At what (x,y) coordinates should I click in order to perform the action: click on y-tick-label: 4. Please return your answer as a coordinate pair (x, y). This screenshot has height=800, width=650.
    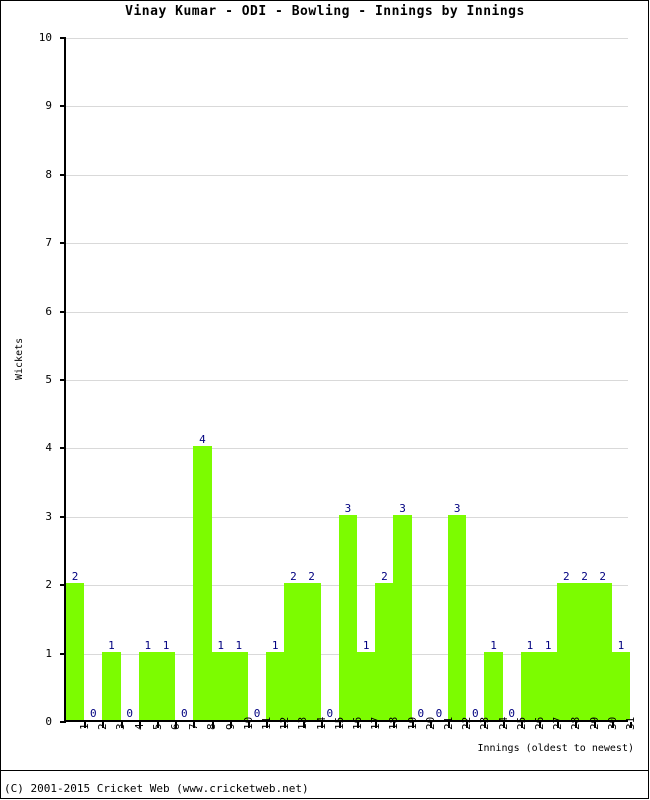
    Looking at the image, I should click on (48, 448).